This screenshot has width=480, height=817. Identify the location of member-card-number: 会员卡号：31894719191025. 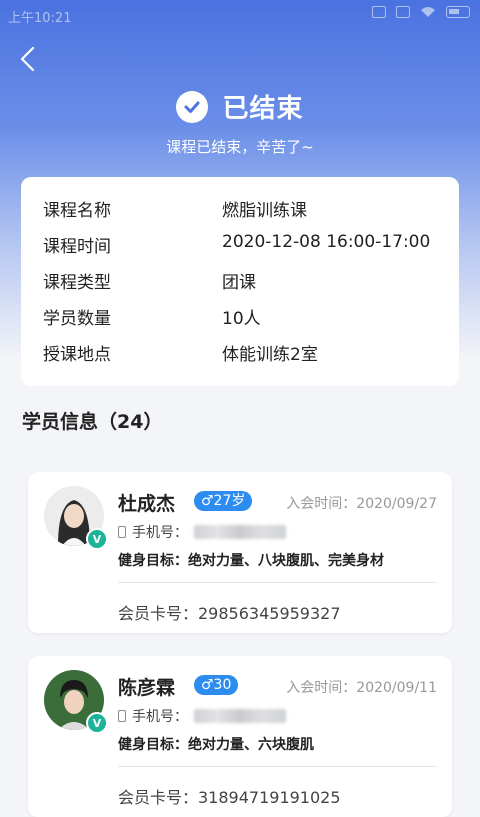
(229, 797).